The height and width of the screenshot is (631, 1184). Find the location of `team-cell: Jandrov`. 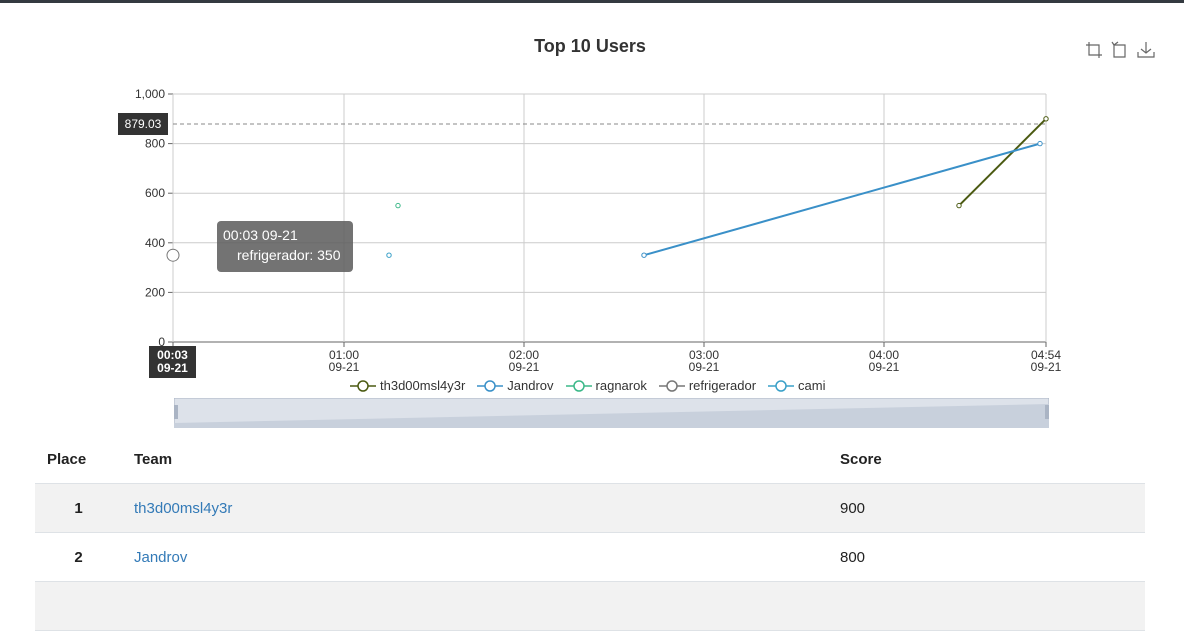

team-cell: Jandrov is located at coordinates (475, 557).